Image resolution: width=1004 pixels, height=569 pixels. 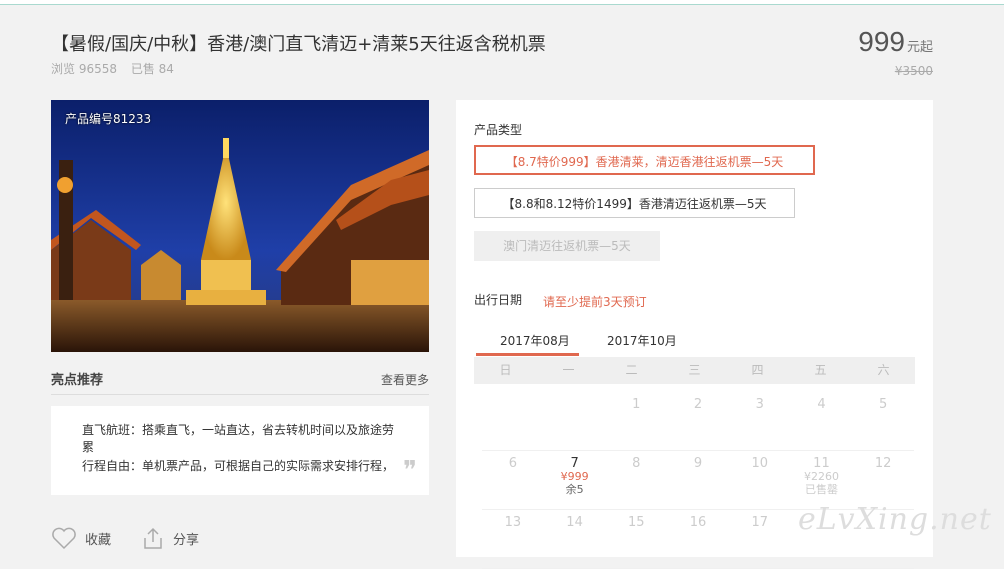 I want to click on price-block: 999 元起, so click(x=895, y=42).